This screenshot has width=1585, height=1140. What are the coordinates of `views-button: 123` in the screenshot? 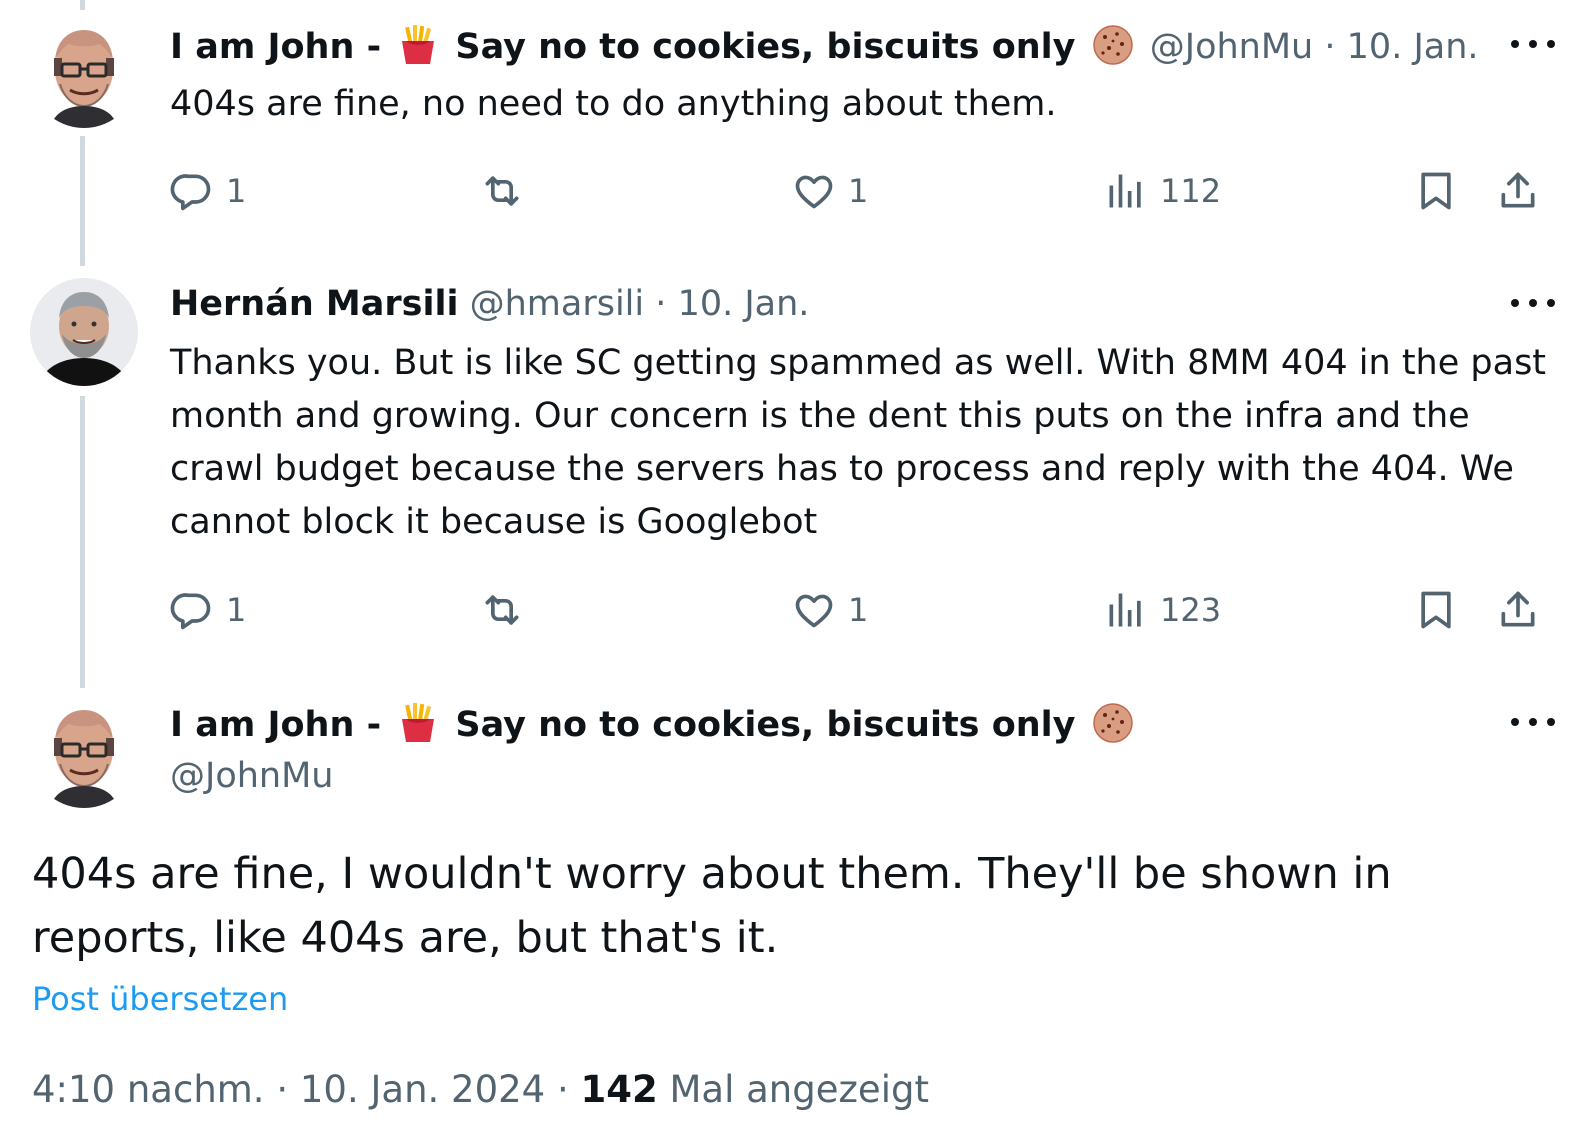 It's located at (1162, 610).